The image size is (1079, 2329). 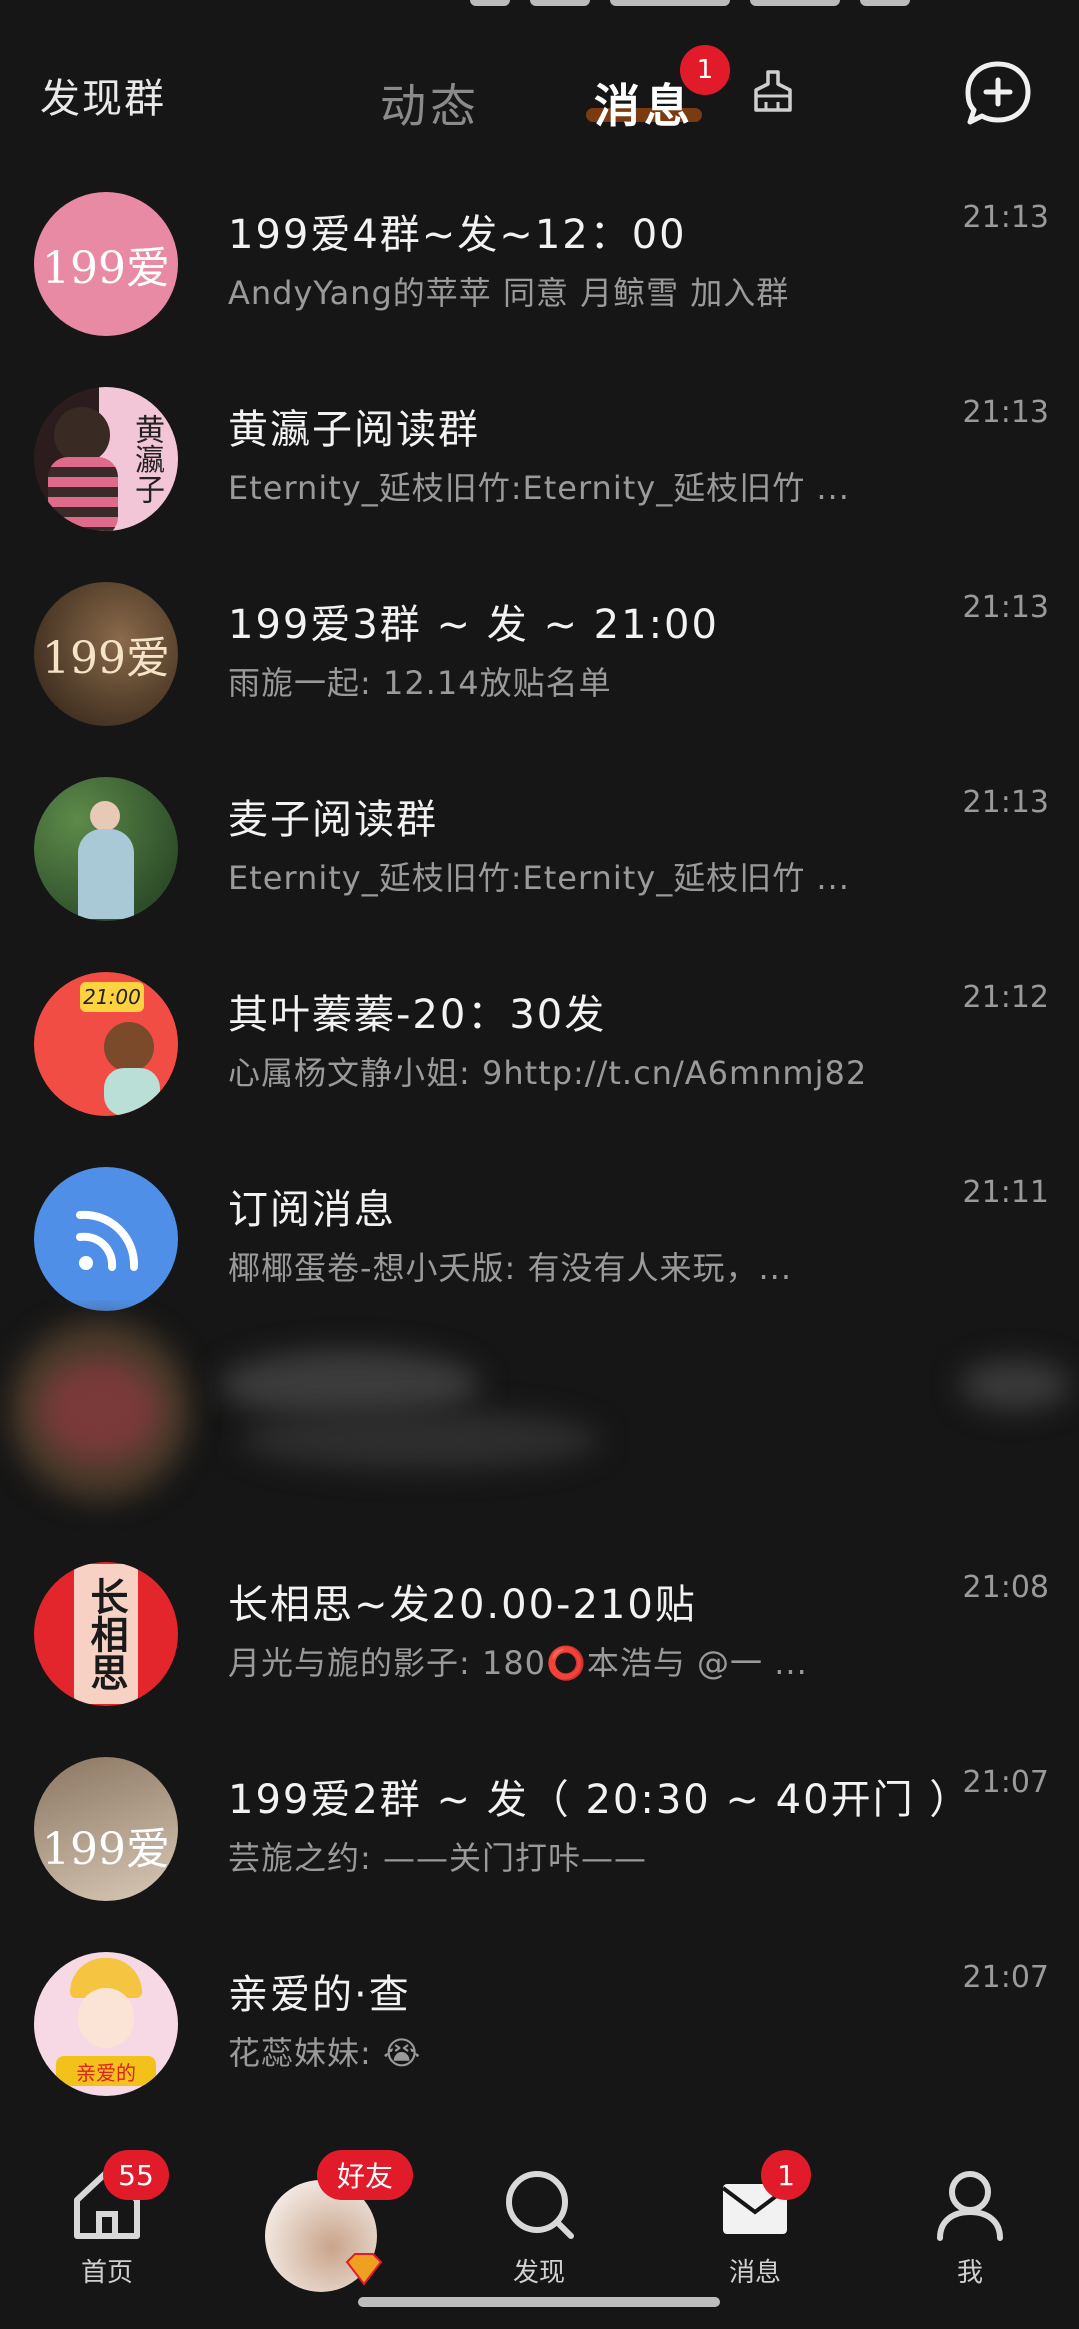 What do you see at coordinates (430, 103) in the screenshot?
I see `tab-dynamic: 动态` at bounding box center [430, 103].